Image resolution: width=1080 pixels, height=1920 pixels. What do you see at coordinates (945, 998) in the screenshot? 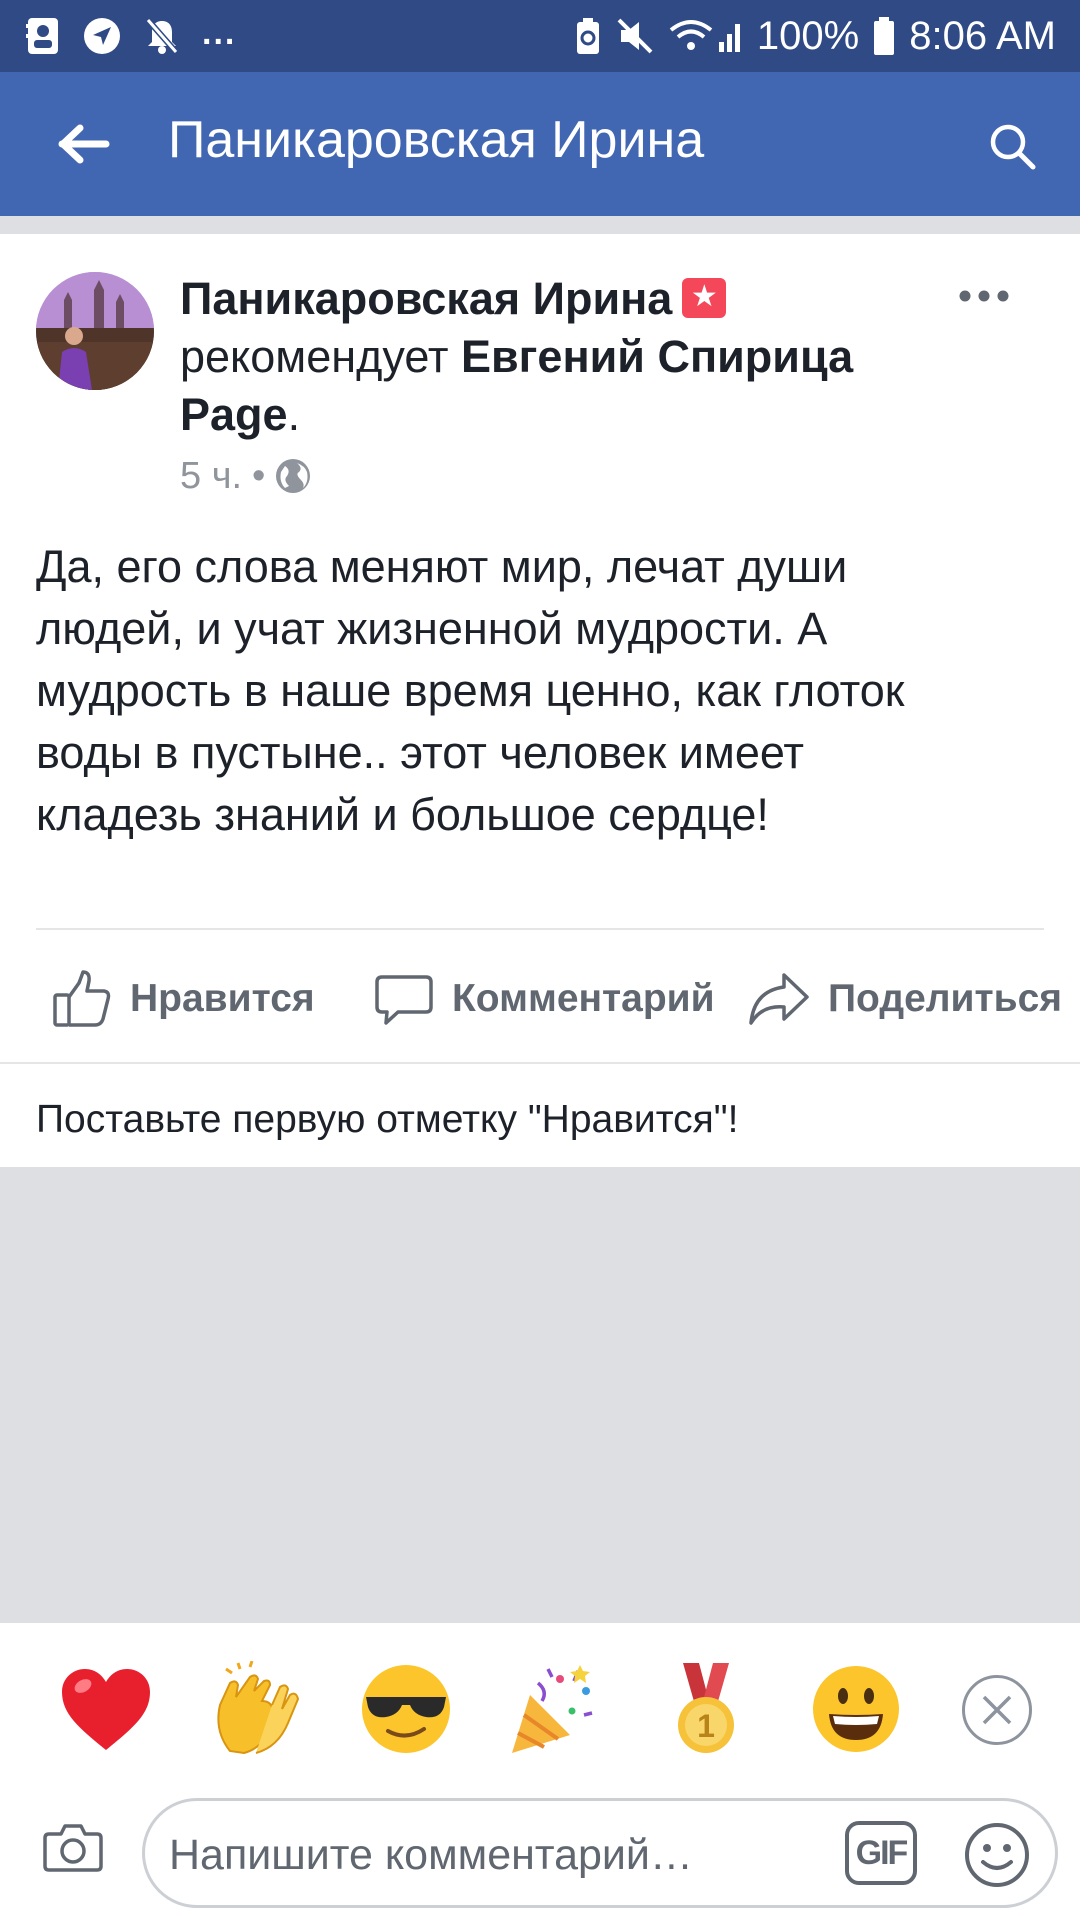
I see `share-label: Поделиться` at bounding box center [945, 998].